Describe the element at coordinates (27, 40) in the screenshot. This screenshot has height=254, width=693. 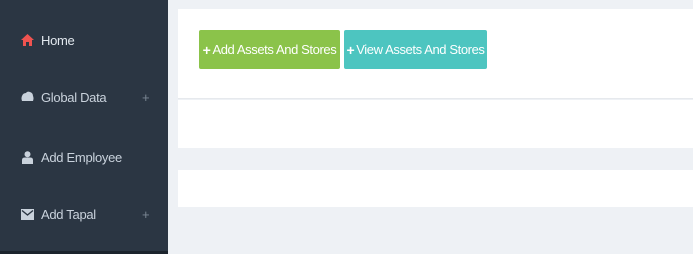
I see `home-icon` at that location.